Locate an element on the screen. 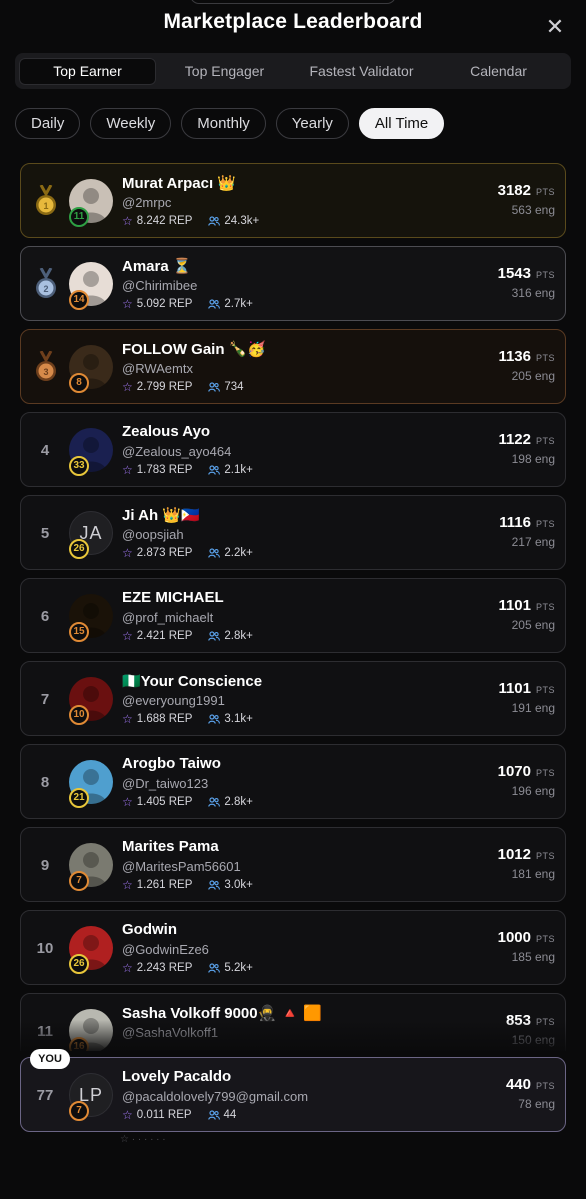 The height and width of the screenshot is (1199, 586). rep-value: 8.242 REP is located at coordinates (164, 221).